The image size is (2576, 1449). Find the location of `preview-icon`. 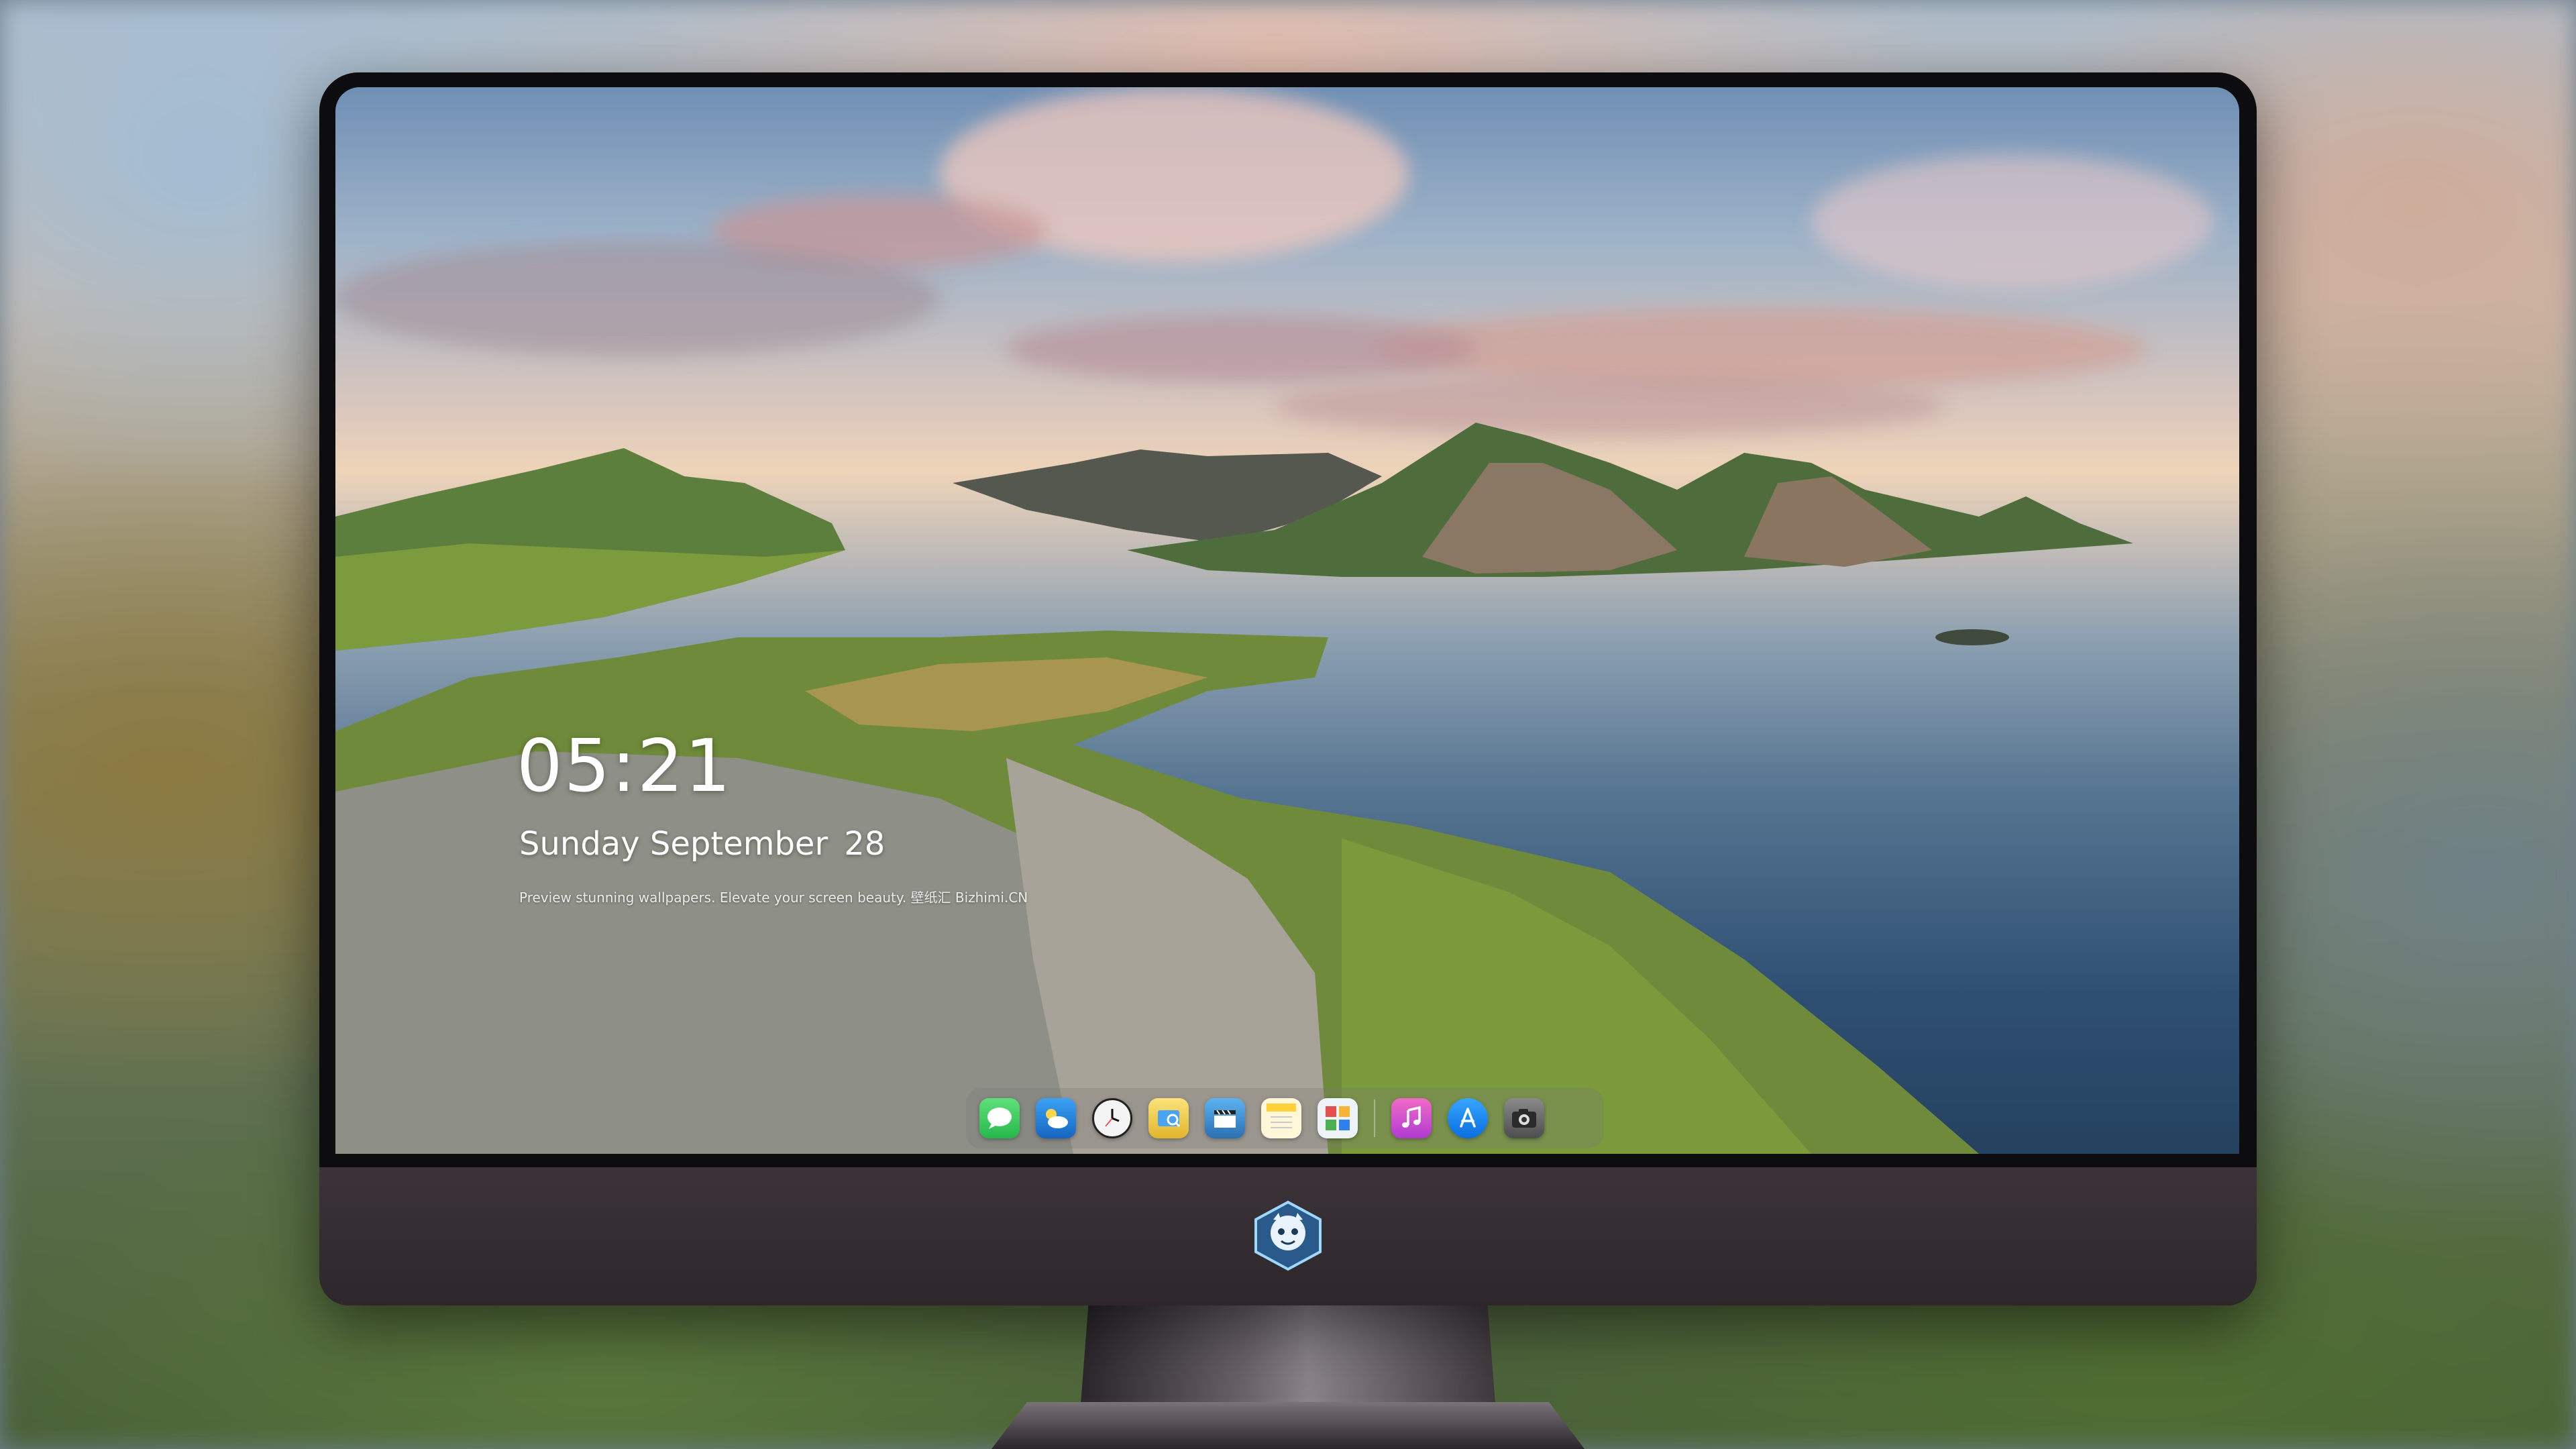

preview-icon is located at coordinates (1168, 1118).